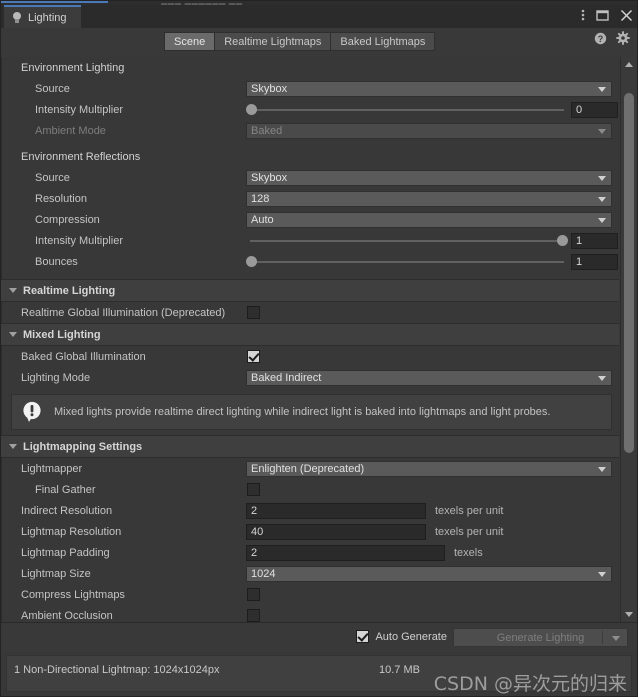  Describe the element at coordinates (383, 41) in the screenshot. I see `tab-baked-lightmaps: Baked Lightmaps` at that location.